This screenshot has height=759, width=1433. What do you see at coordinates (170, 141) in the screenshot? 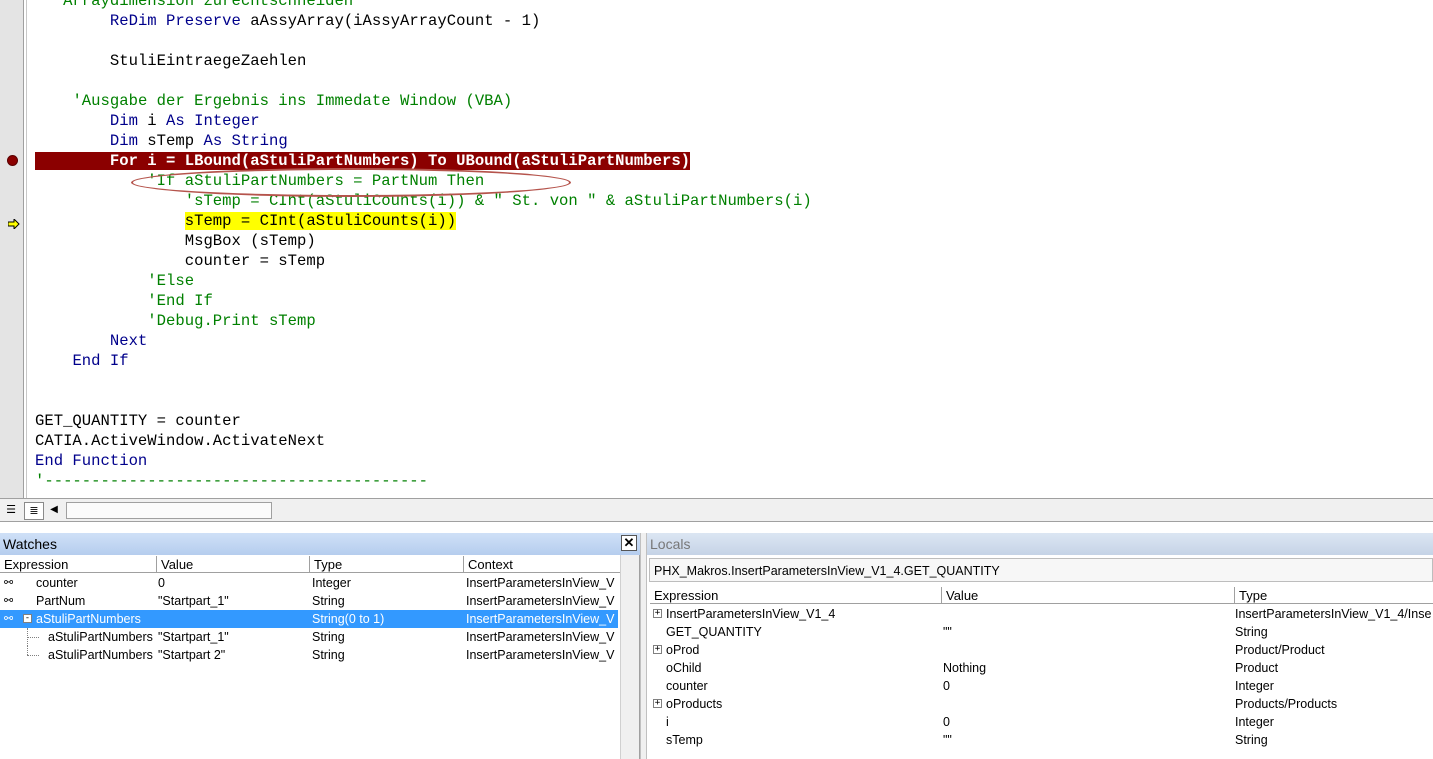
I see `code-token: sTemp` at bounding box center [170, 141].